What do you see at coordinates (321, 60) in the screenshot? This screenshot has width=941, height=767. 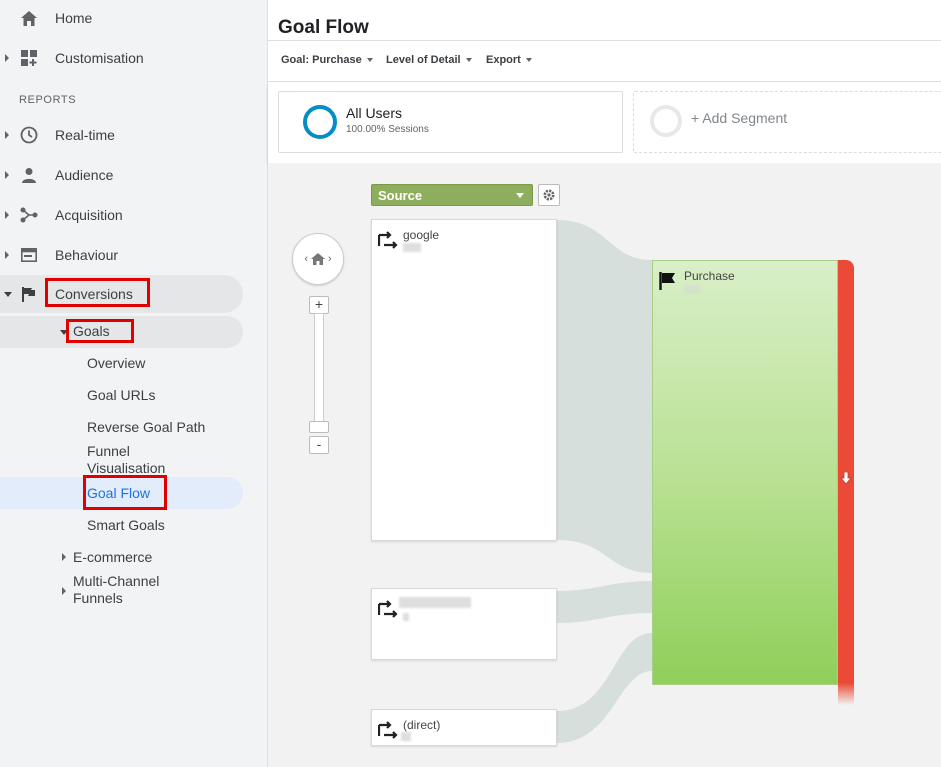 I see `goal-selector-label: Goal: Purchase` at bounding box center [321, 60].